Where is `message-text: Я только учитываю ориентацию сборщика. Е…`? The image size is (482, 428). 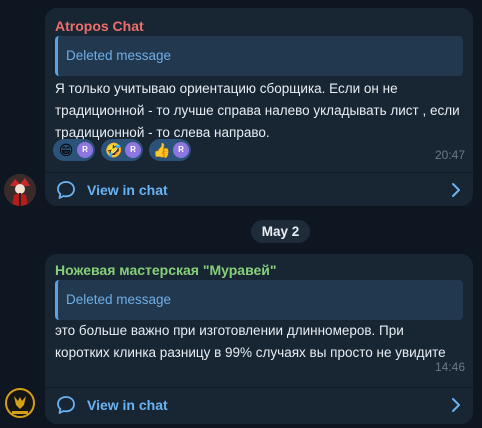
message-text: Я только учитываю ориентацию сборщика. Е… is located at coordinates (261, 111).